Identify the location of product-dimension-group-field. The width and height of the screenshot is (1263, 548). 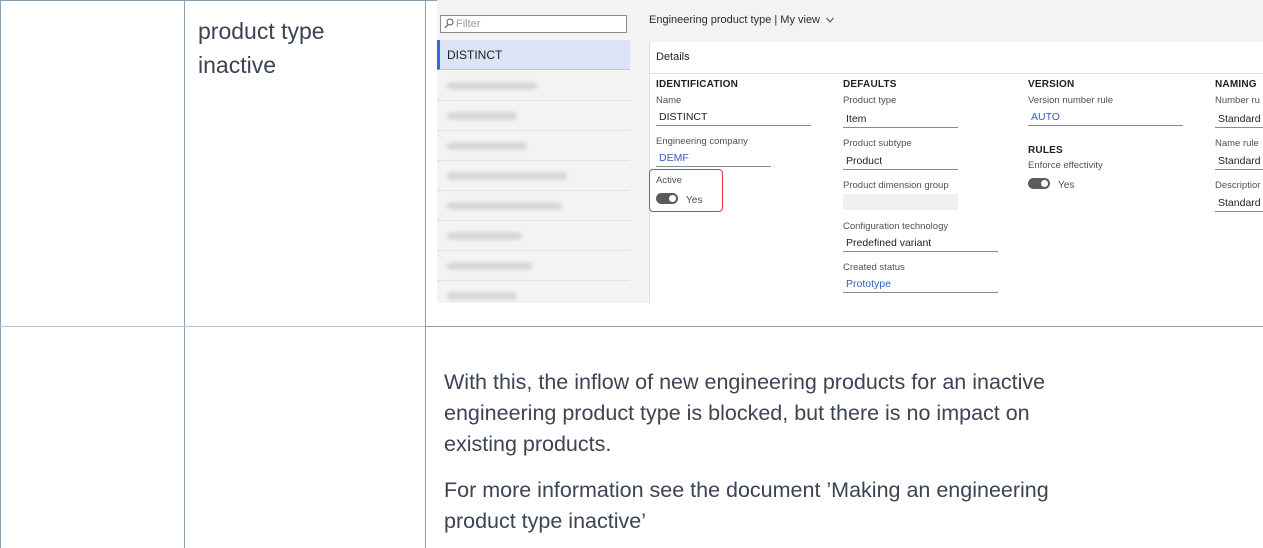
(900, 202).